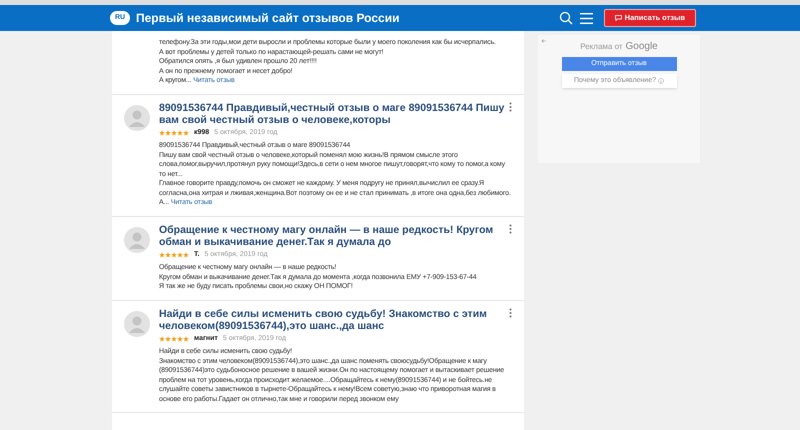 This screenshot has width=800, height=430. I want to click on info-icon, so click(661, 81).